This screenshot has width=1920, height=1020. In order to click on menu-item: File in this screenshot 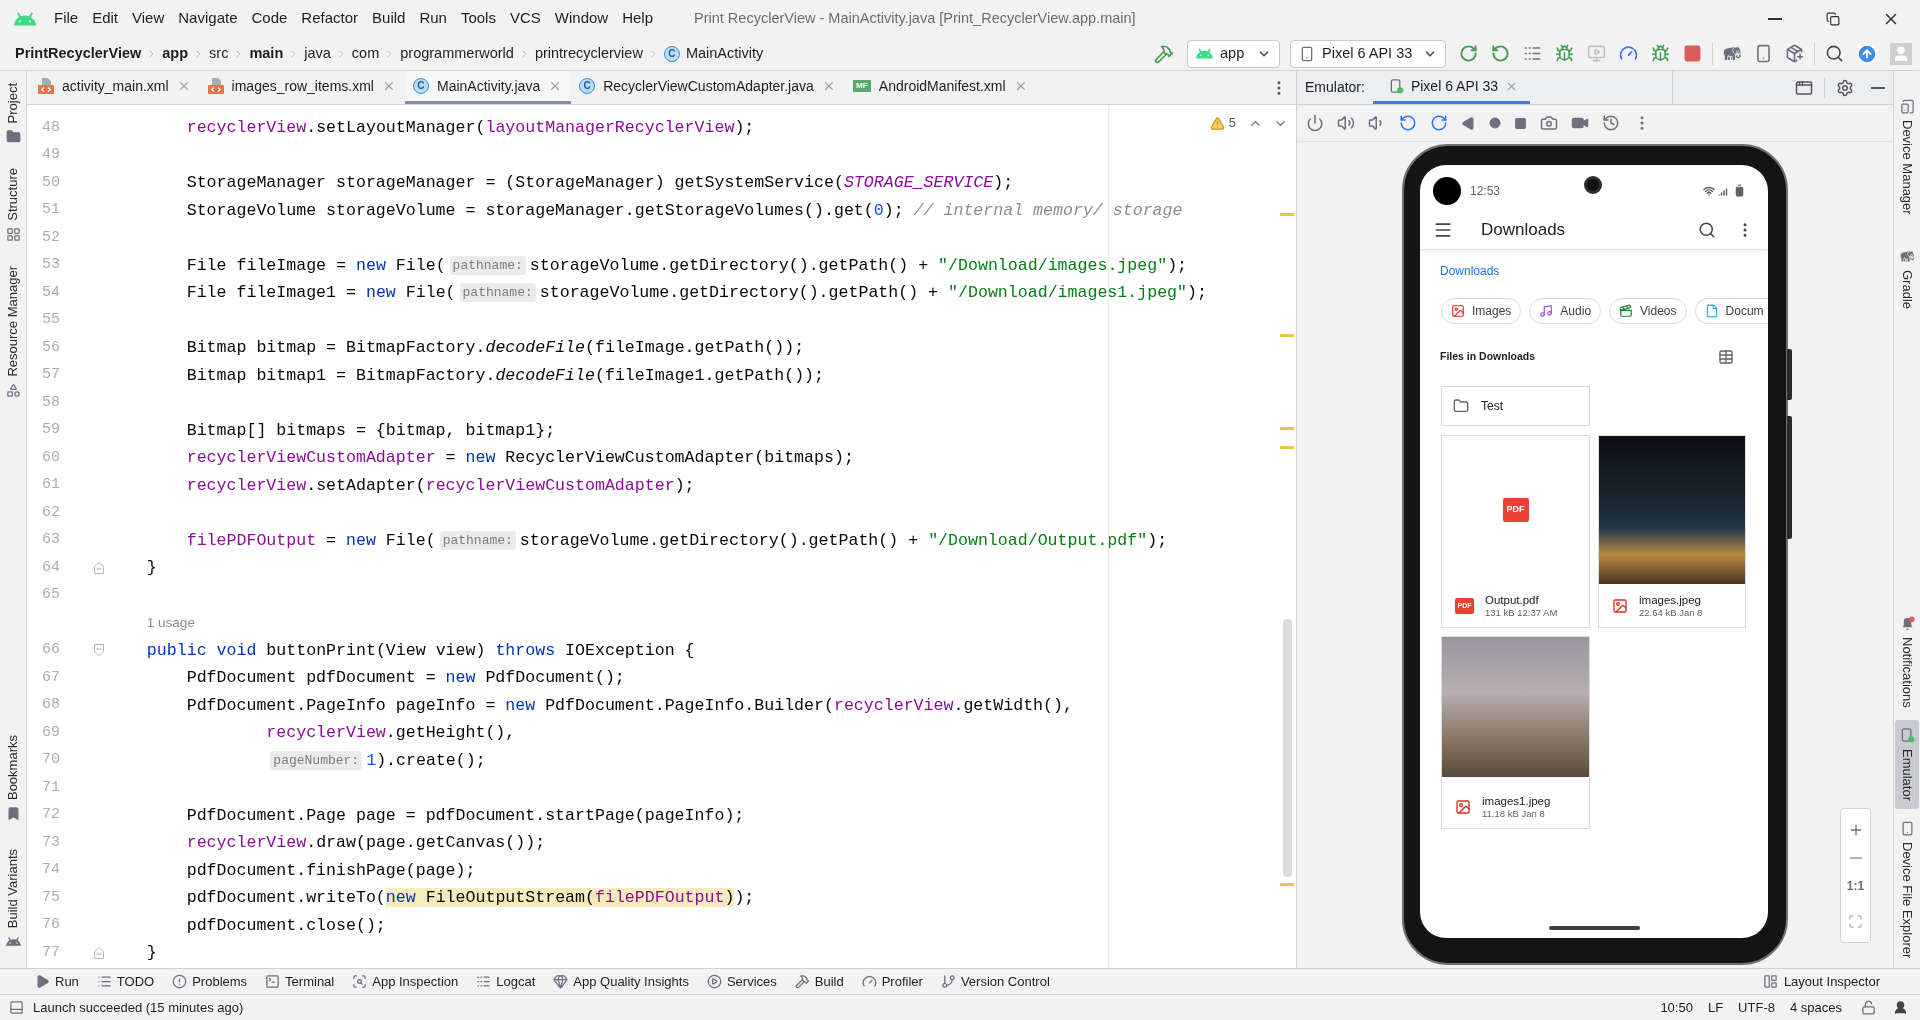, I will do `click(66, 18)`.